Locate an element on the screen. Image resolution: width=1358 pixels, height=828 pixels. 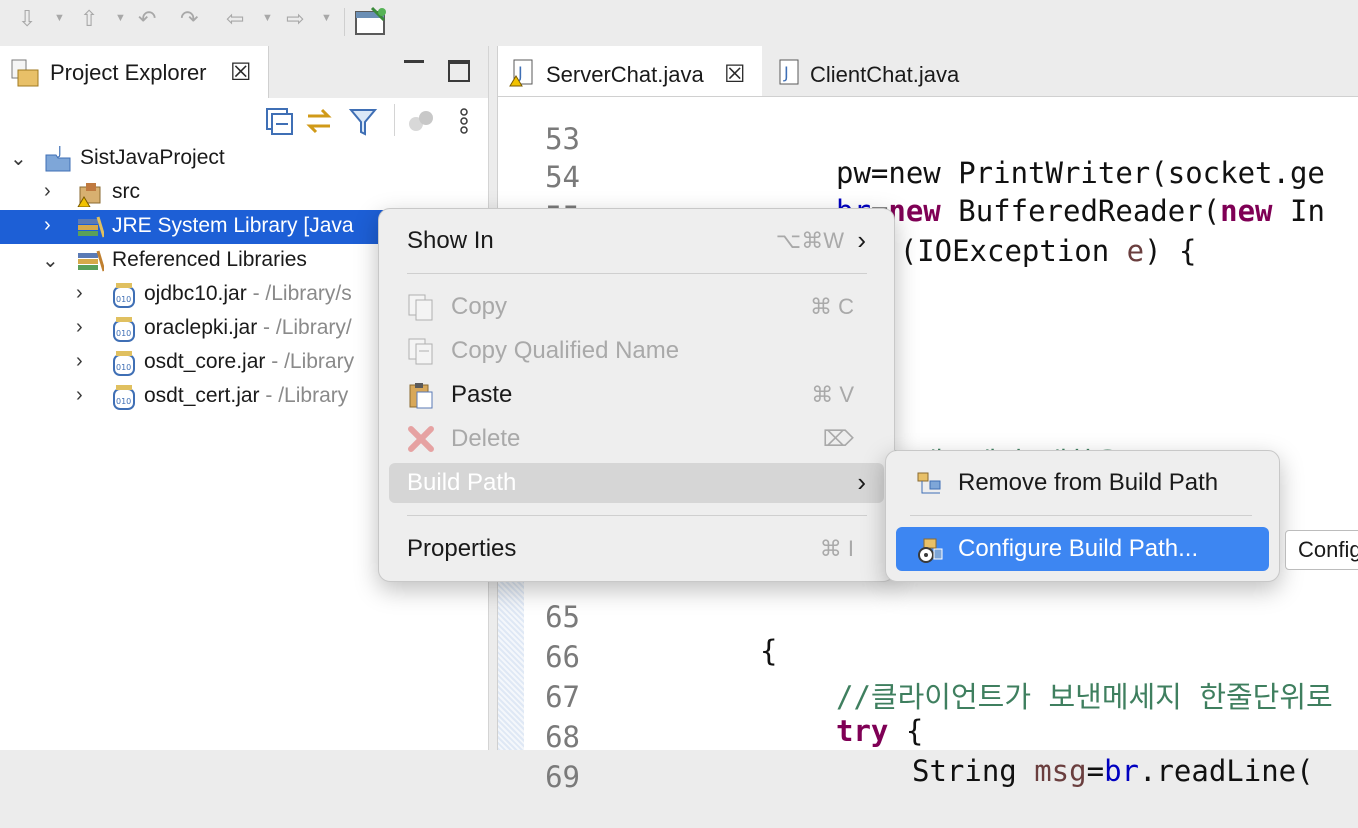
menu-item-build-path: Build Path › is located at coordinates (636, 483).